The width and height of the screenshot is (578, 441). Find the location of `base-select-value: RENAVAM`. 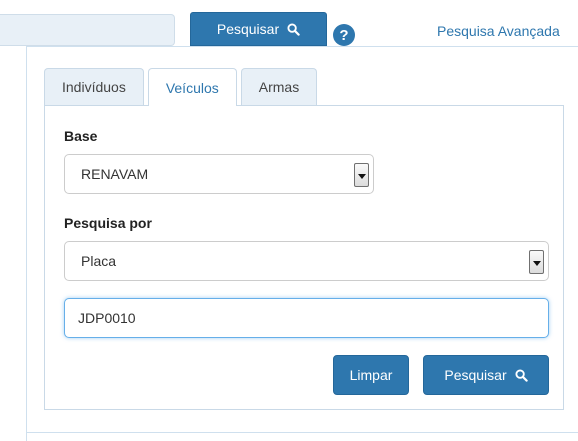

base-select-value: RENAVAM is located at coordinates (115, 174).